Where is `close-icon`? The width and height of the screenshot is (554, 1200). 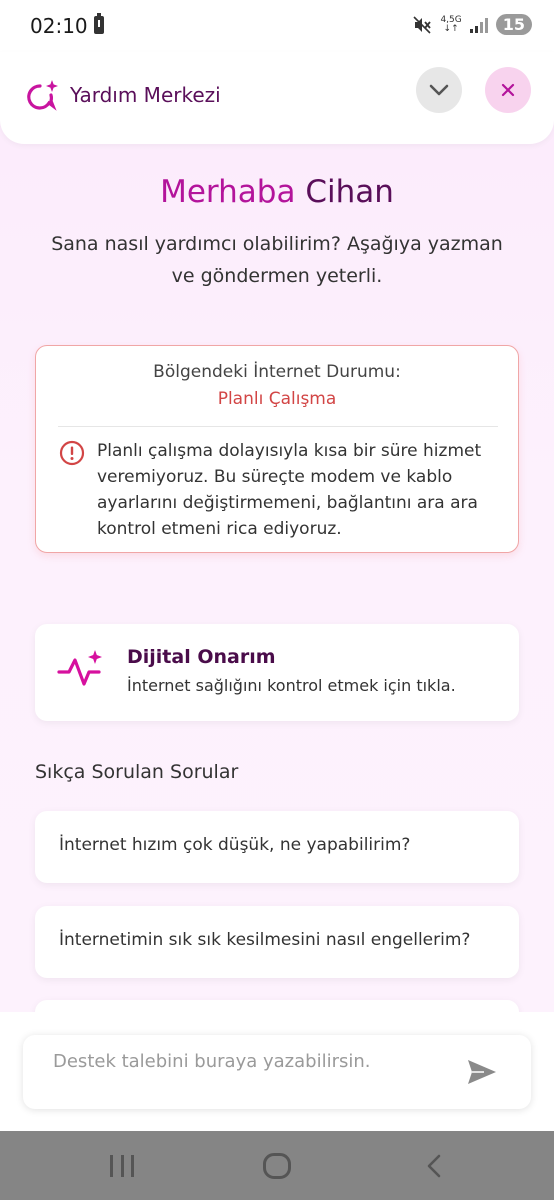
close-icon is located at coordinates (508, 90).